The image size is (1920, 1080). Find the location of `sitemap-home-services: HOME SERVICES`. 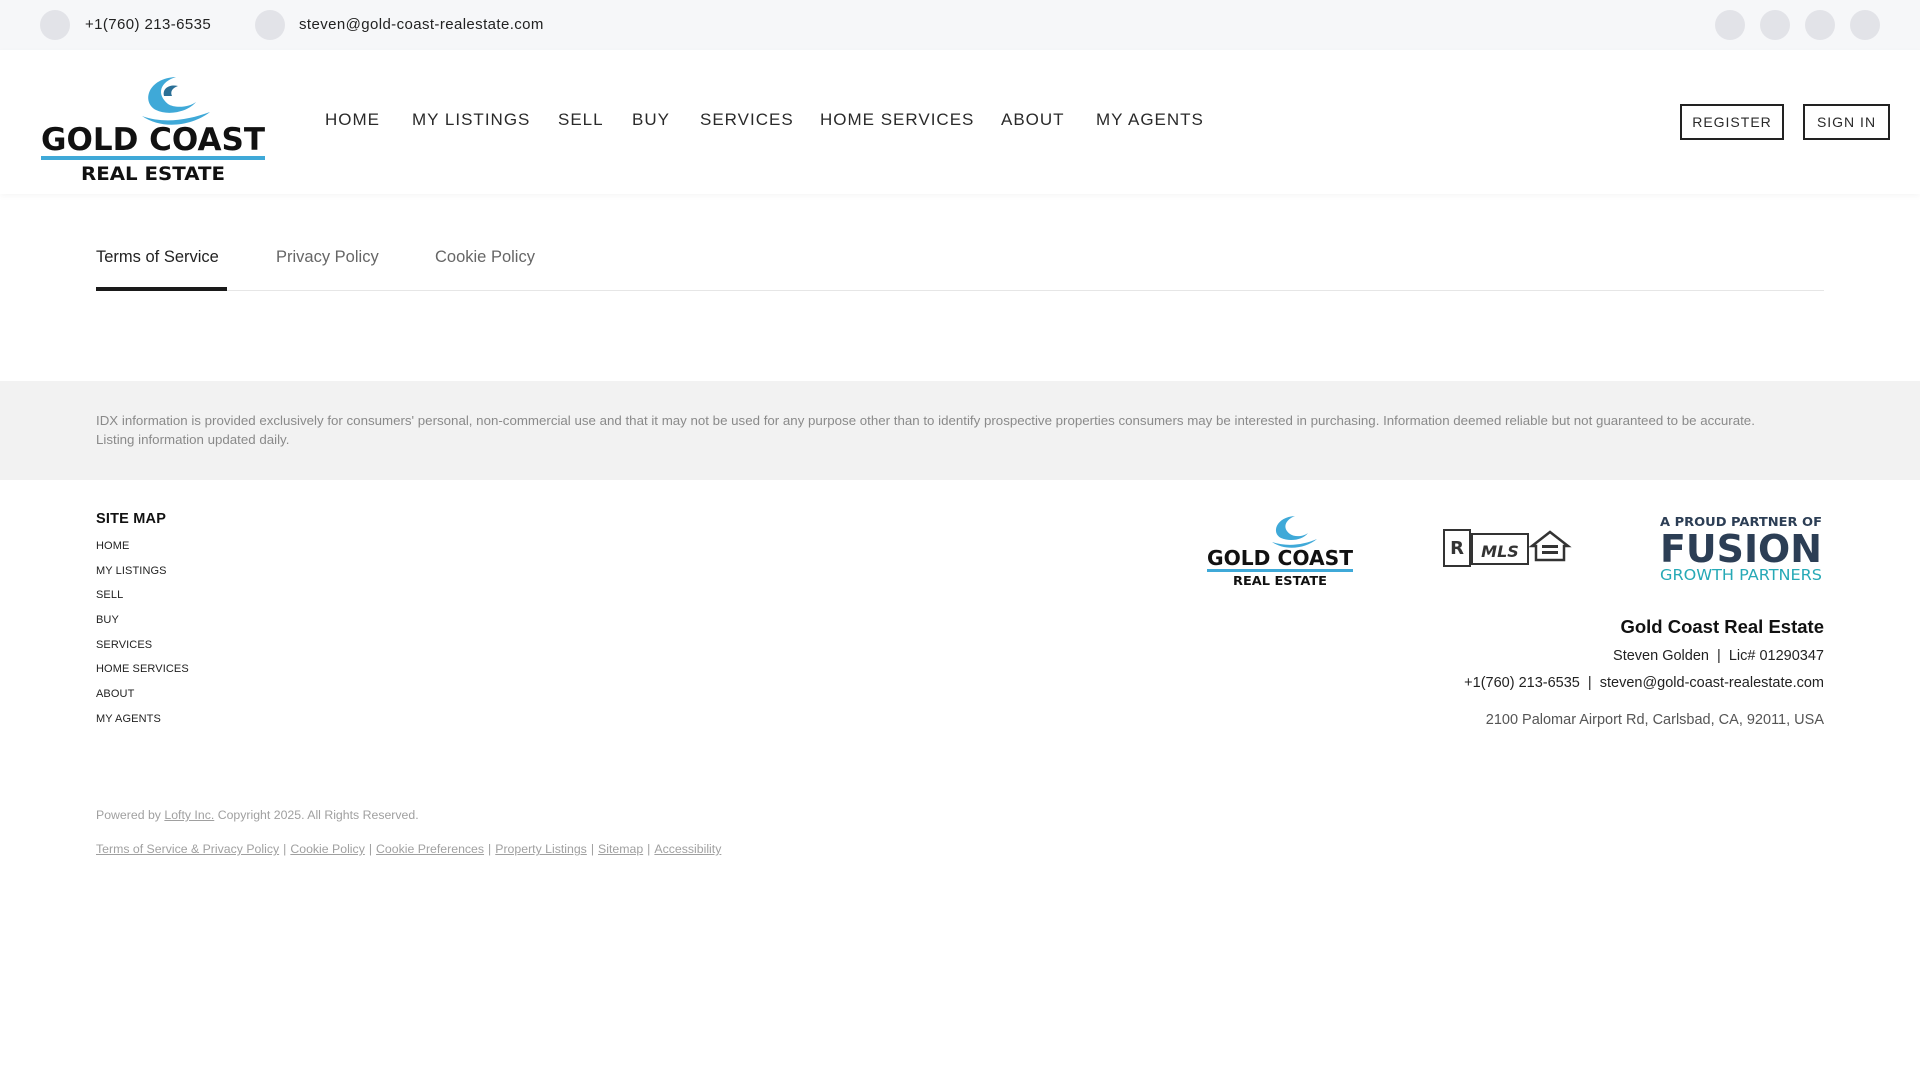

sitemap-home-services: HOME SERVICES is located at coordinates (142, 669).